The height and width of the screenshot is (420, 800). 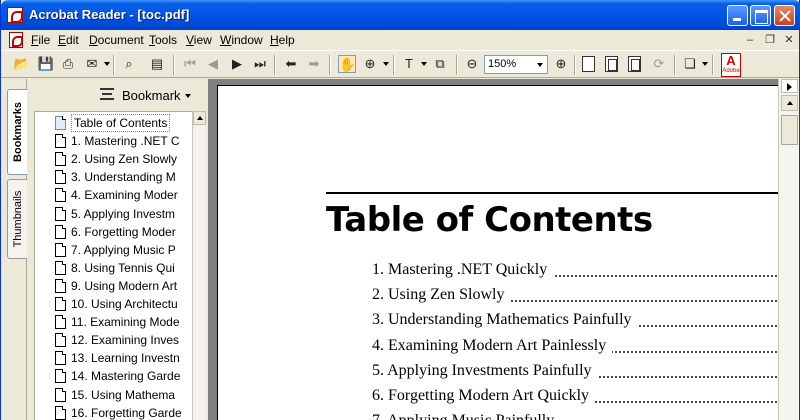 I want to click on fit-width-icon, so click(x=634, y=64).